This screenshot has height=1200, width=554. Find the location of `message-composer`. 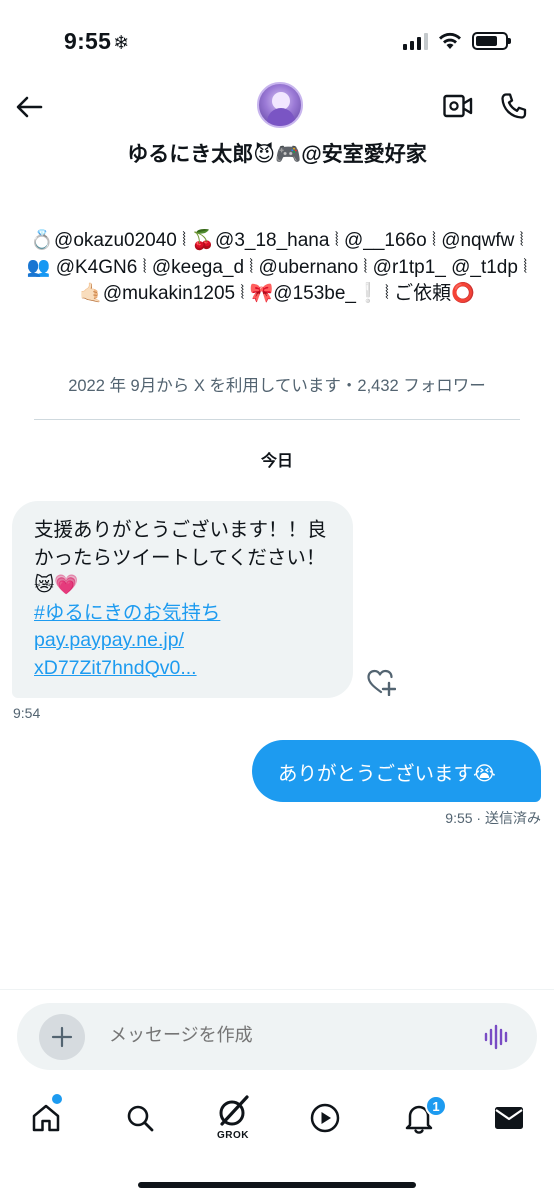

message-composer is located at coordinates (277, 1036).